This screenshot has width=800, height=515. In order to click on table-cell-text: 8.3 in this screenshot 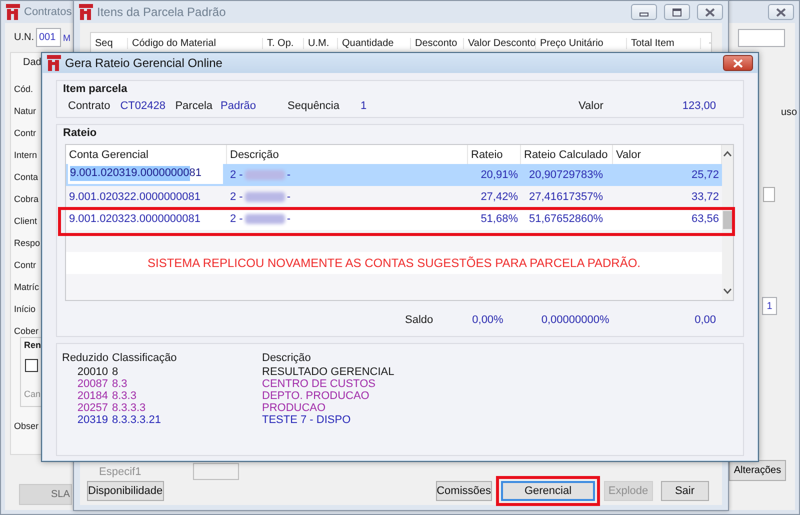, I will do `click(120, 384)`.